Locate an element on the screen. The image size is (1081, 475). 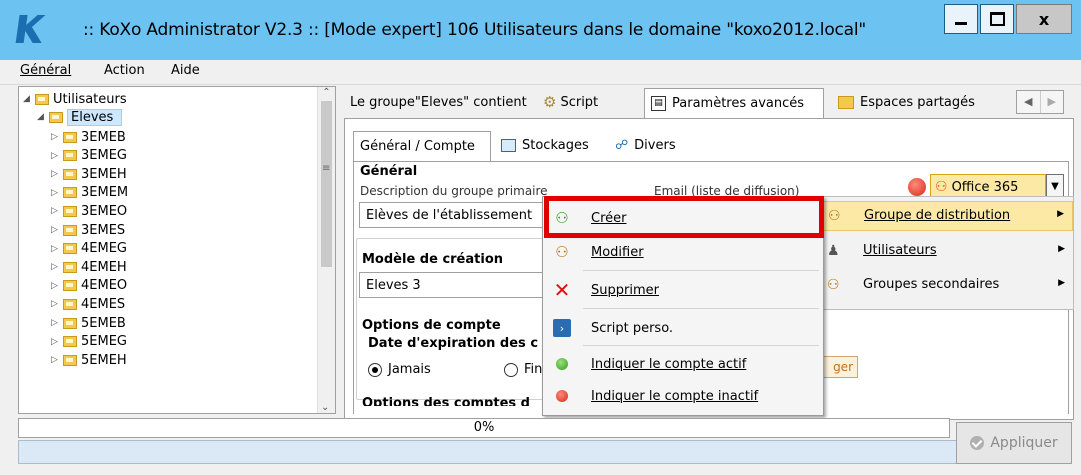
highlight-box is located at coordinates (684, 217).